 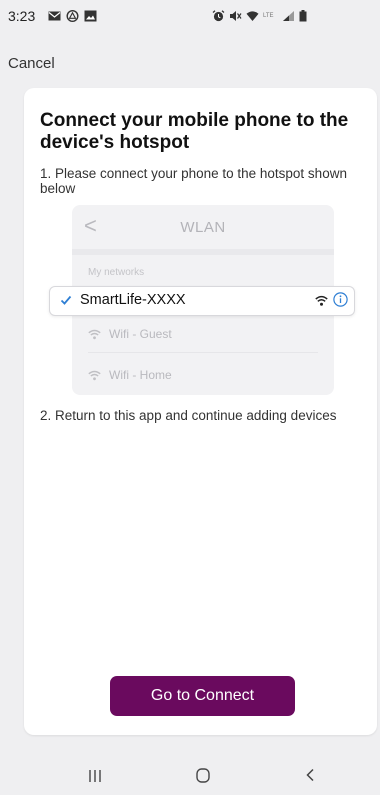 I want to click on drive-icon, so click(x=72, y=16).